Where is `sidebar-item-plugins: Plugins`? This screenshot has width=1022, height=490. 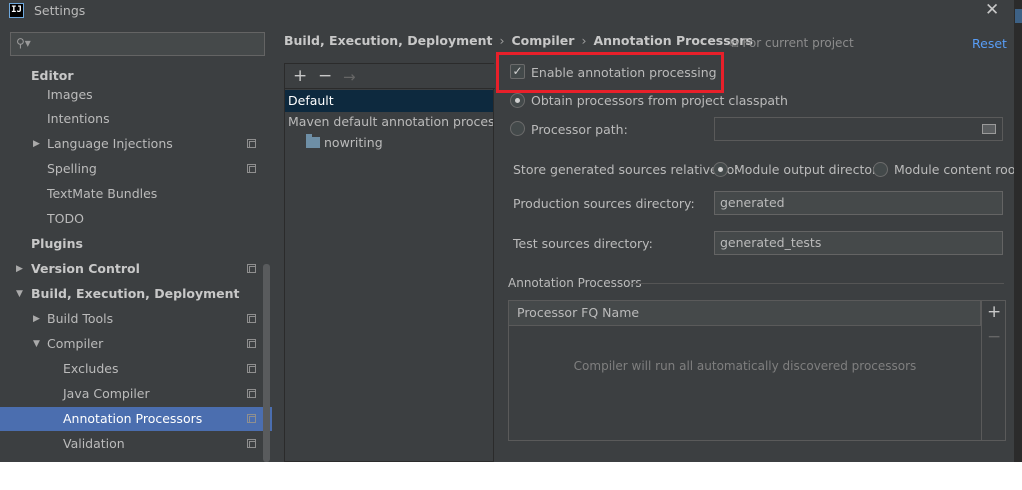 sidebar-item-plugins: Plugins is located at coordinates (136, 244).